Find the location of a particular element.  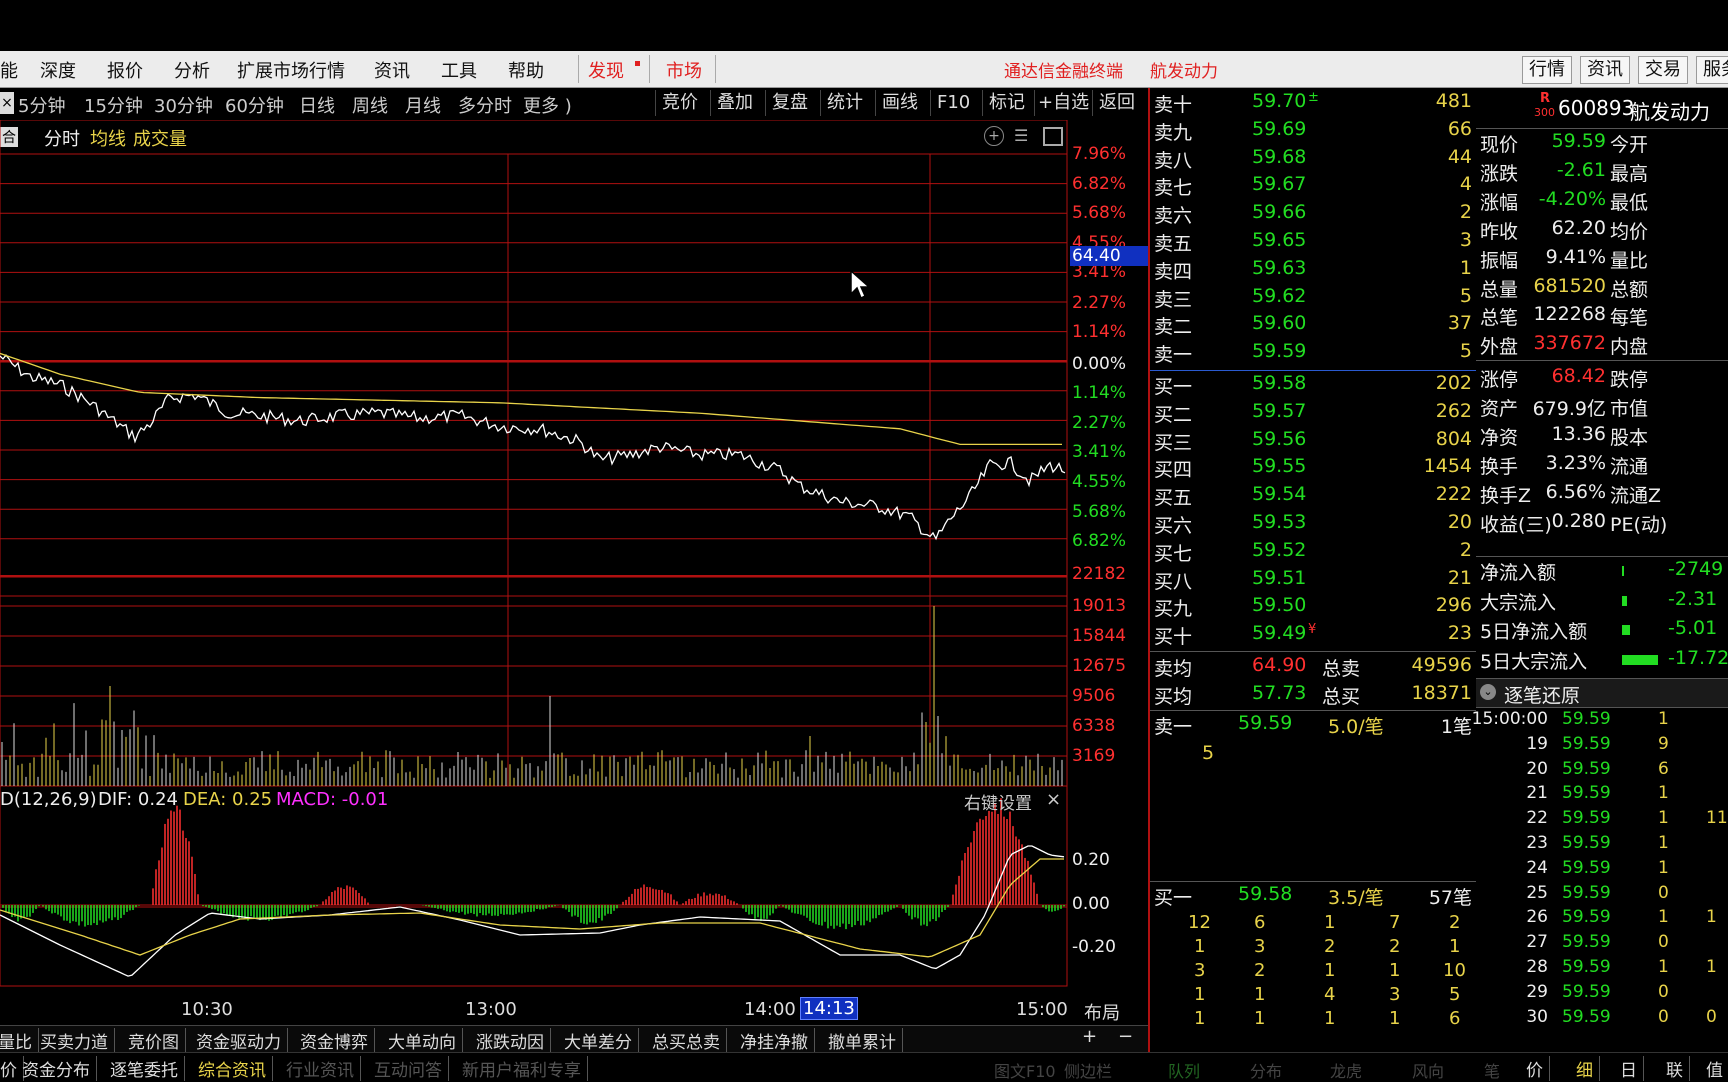

toolbar-draw-button: 画线 is located at coordinates (899, 103).